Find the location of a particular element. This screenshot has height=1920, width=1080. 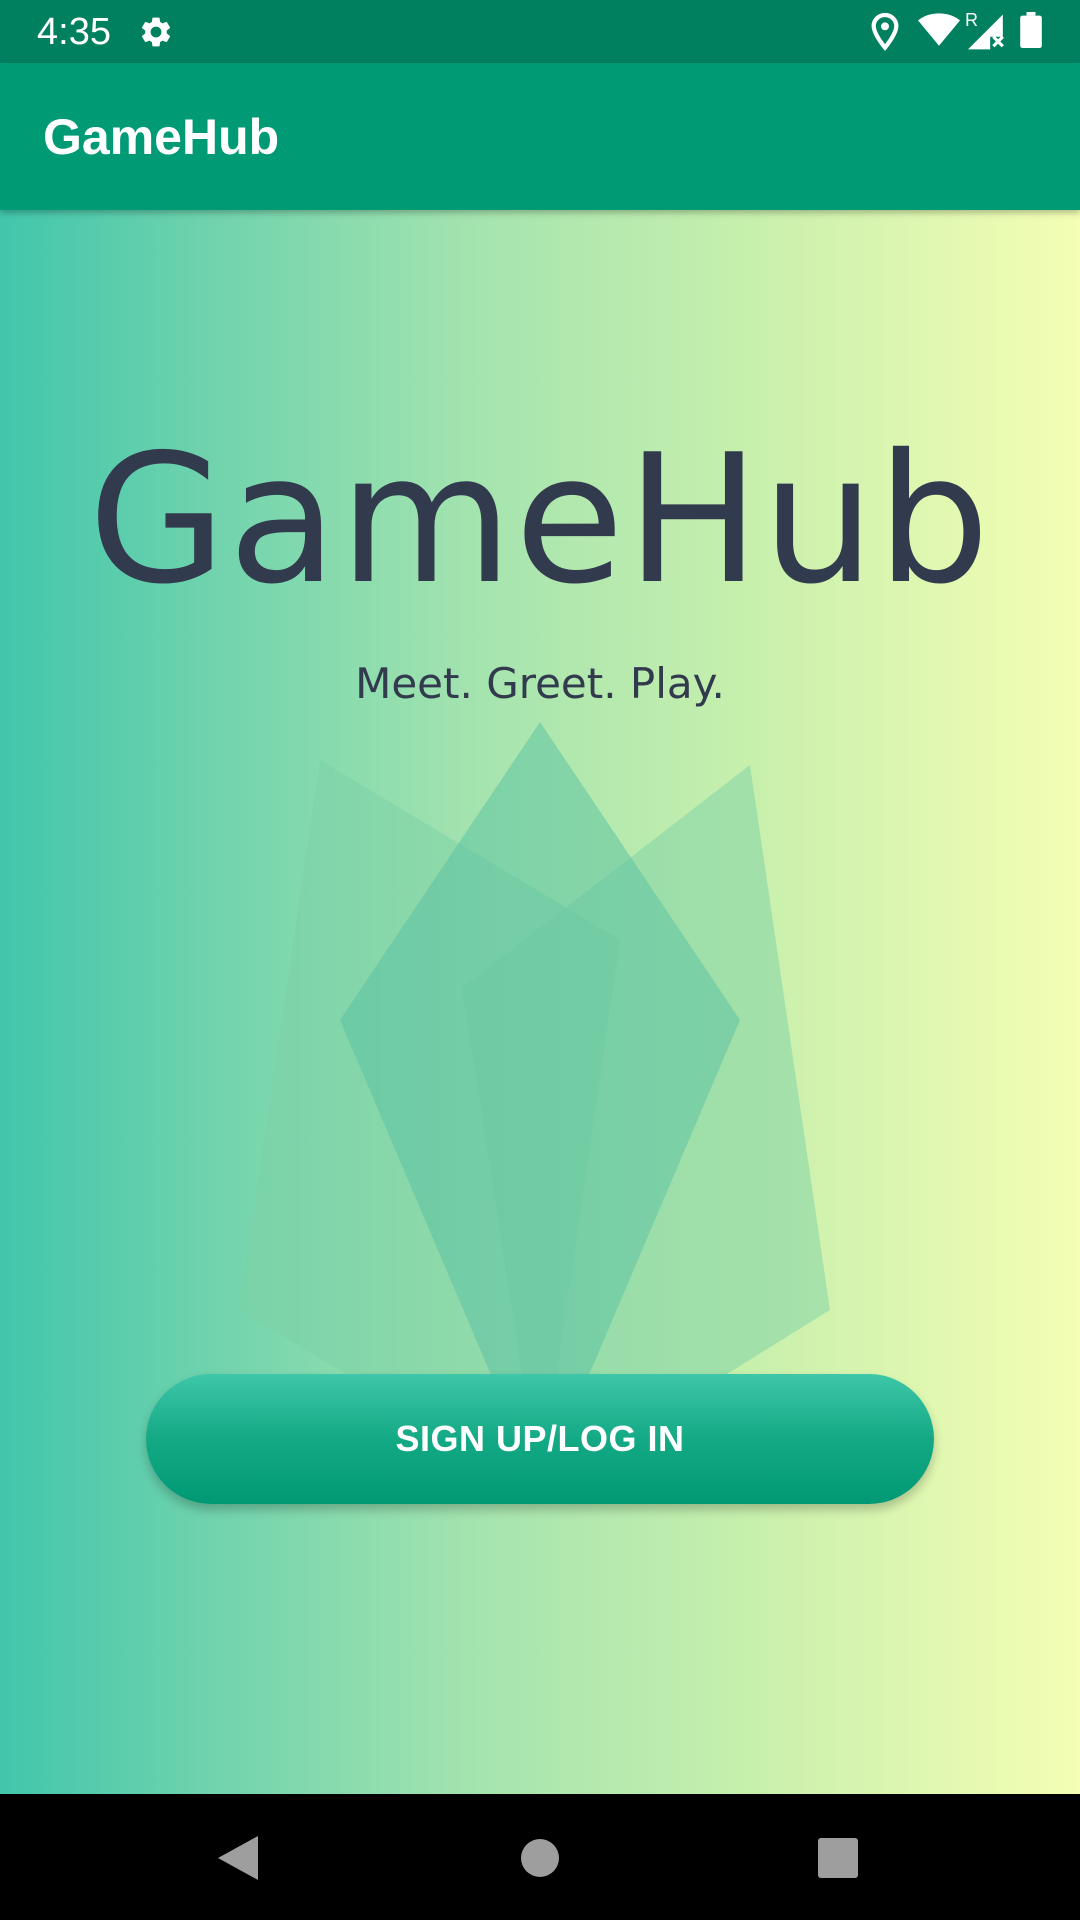

navigation-bar is located at coordinates (540, 1857).